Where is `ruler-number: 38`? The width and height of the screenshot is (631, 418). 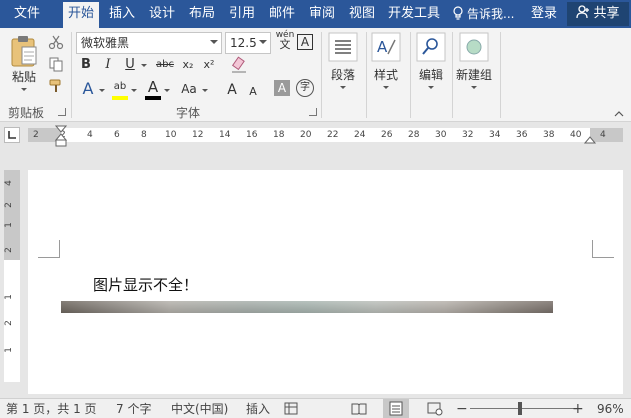
ruler-number: 38 is located at coordinates (549, 135).